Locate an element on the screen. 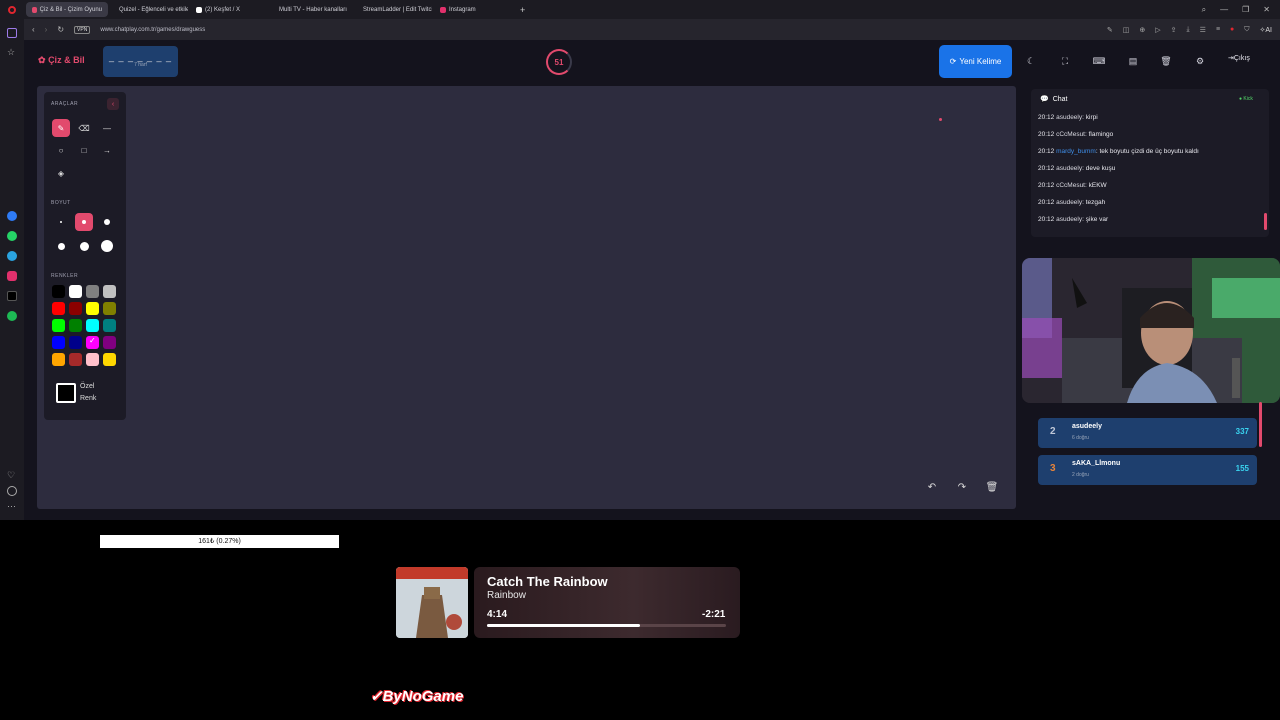  heart-icon: ♡ is located at coordinates (12, 475).